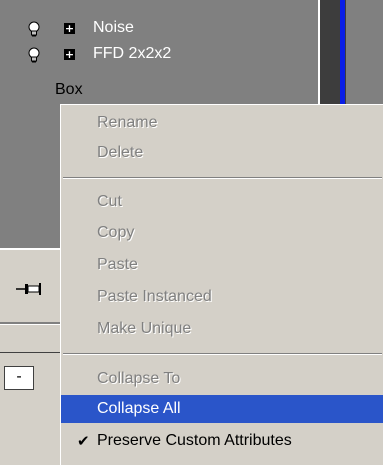 The height and width of the screenshot is (465, 383). I want to click on collapse-rollout-button: -, so click(19, 378).